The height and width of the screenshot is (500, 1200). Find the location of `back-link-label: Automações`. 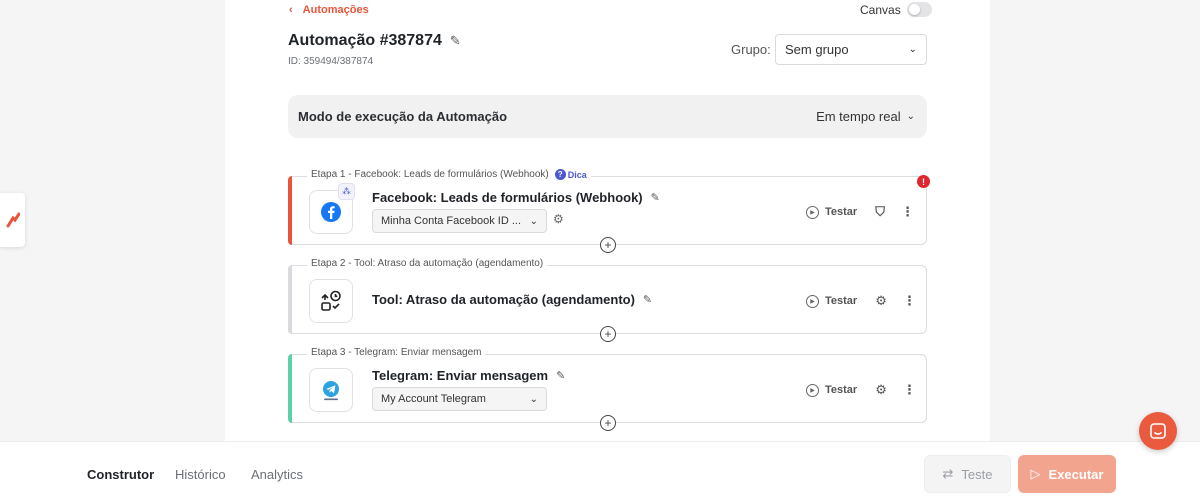

back-link-label: Automações is located at coordinates (335, 10).